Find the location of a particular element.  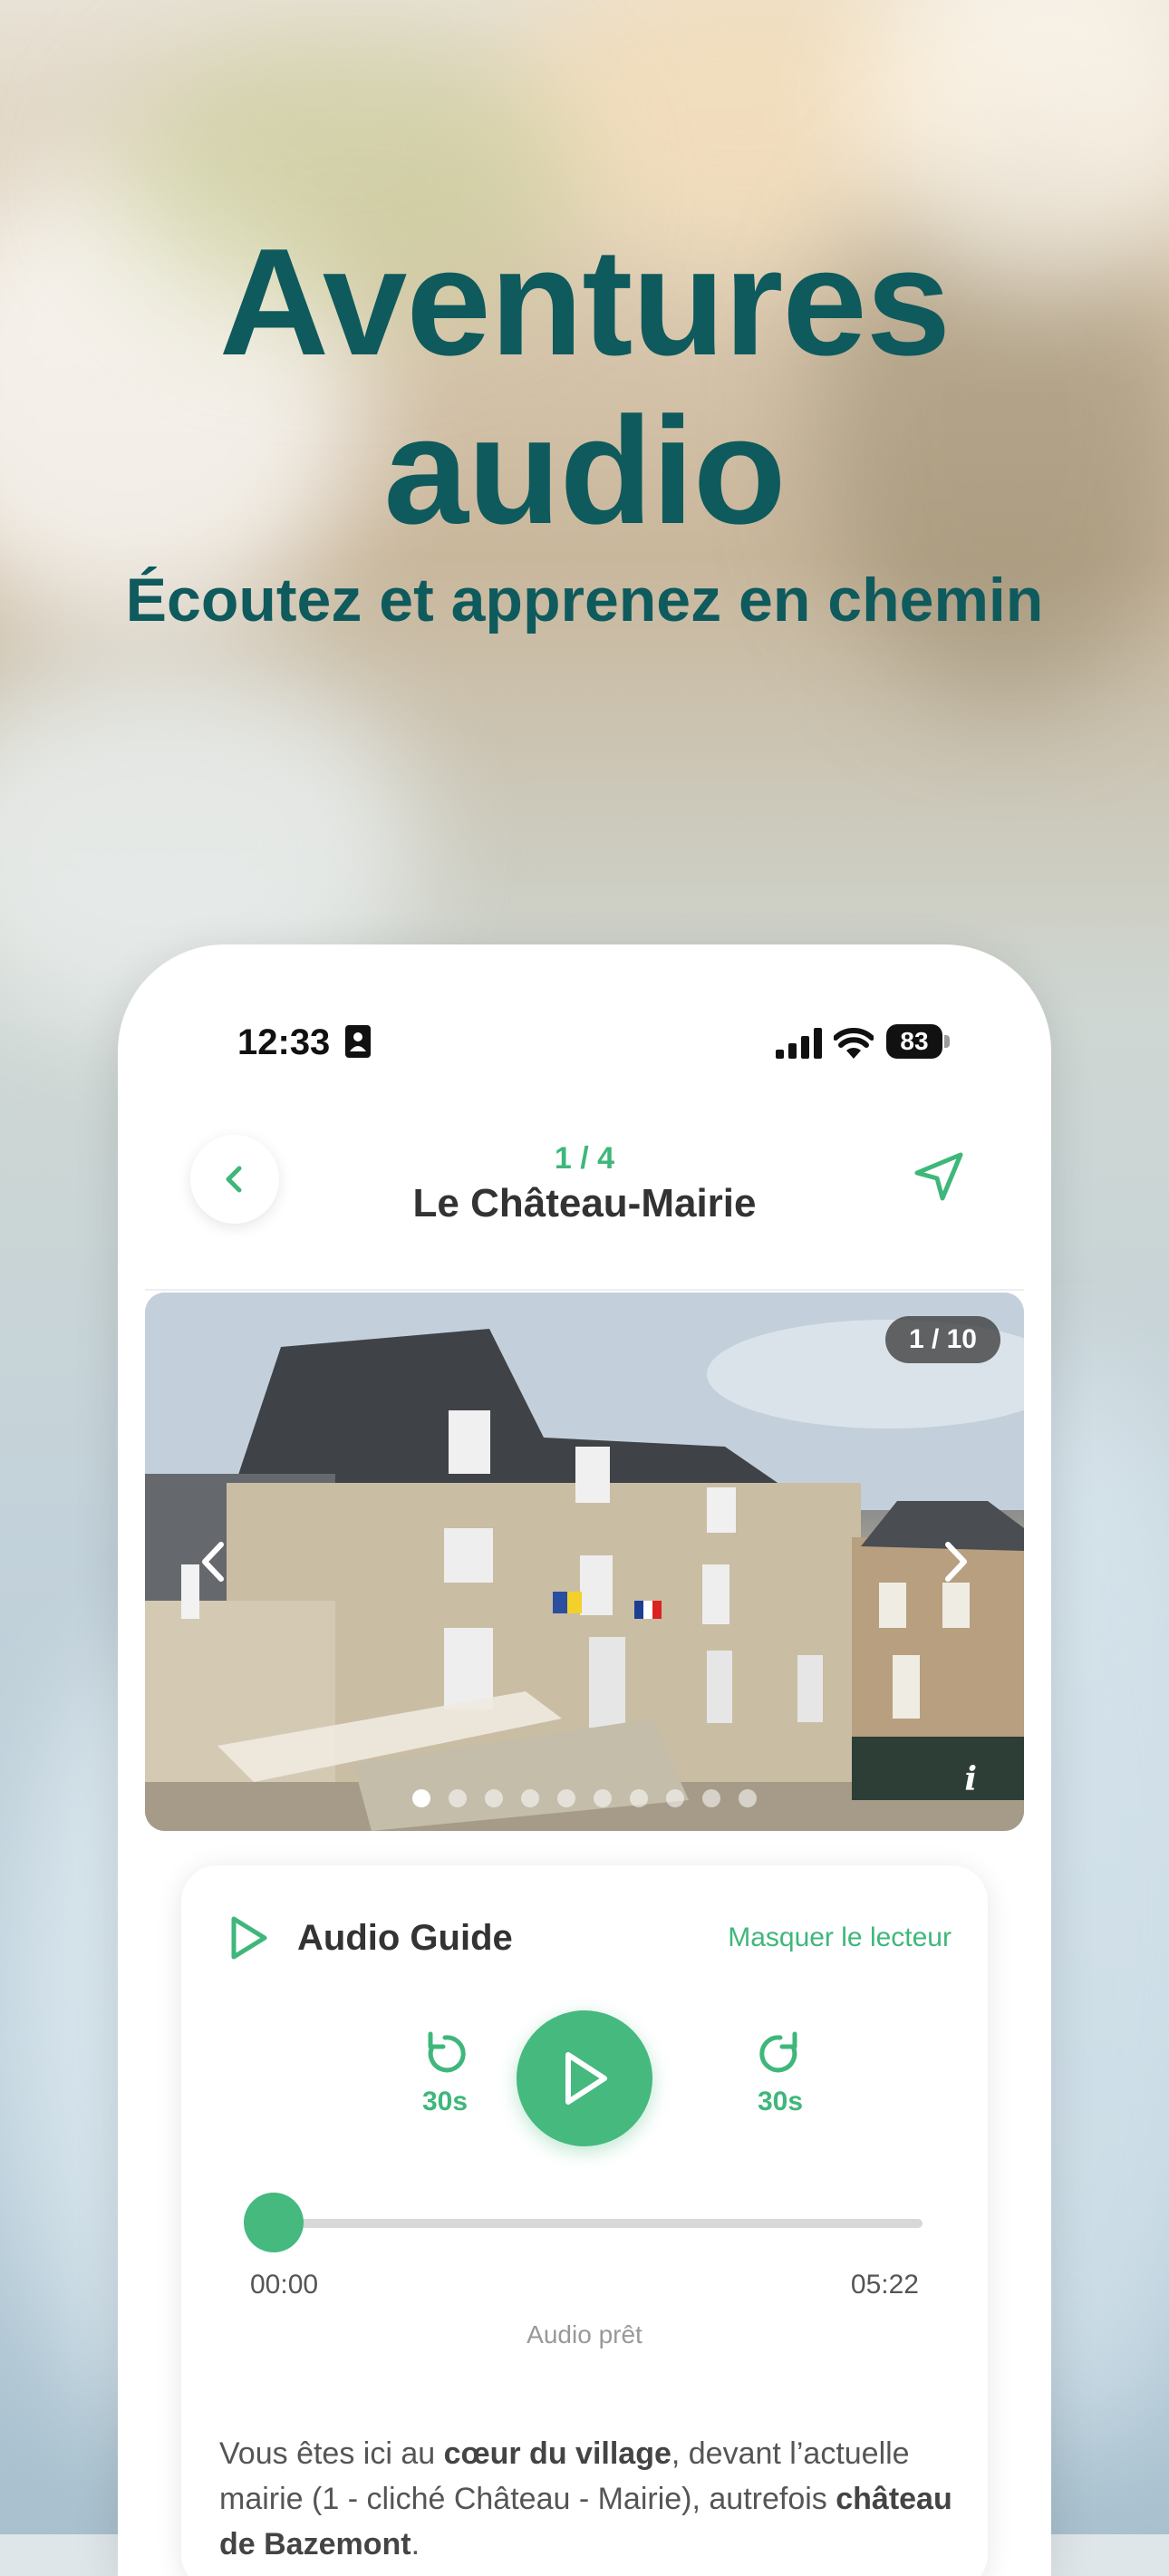

forward-icon is located at coordinates (778, 2052).